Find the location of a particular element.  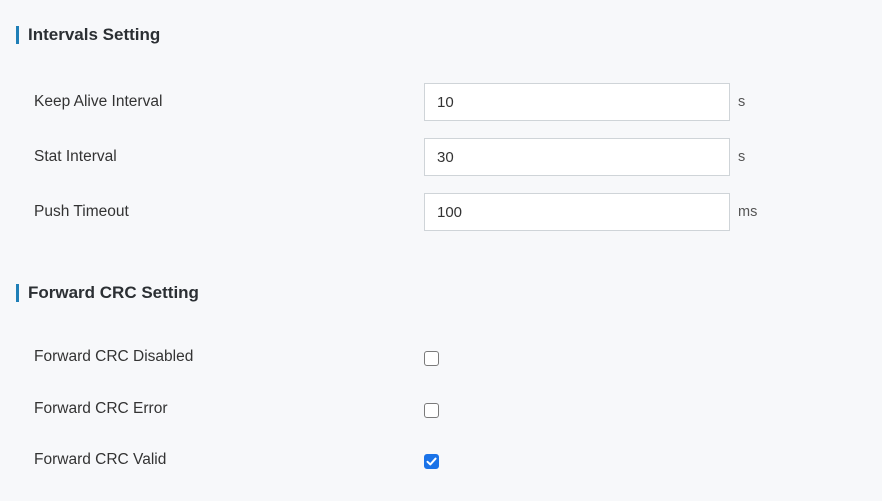

forward-crc-valid-checkbox is located at coordinates (431, 461).